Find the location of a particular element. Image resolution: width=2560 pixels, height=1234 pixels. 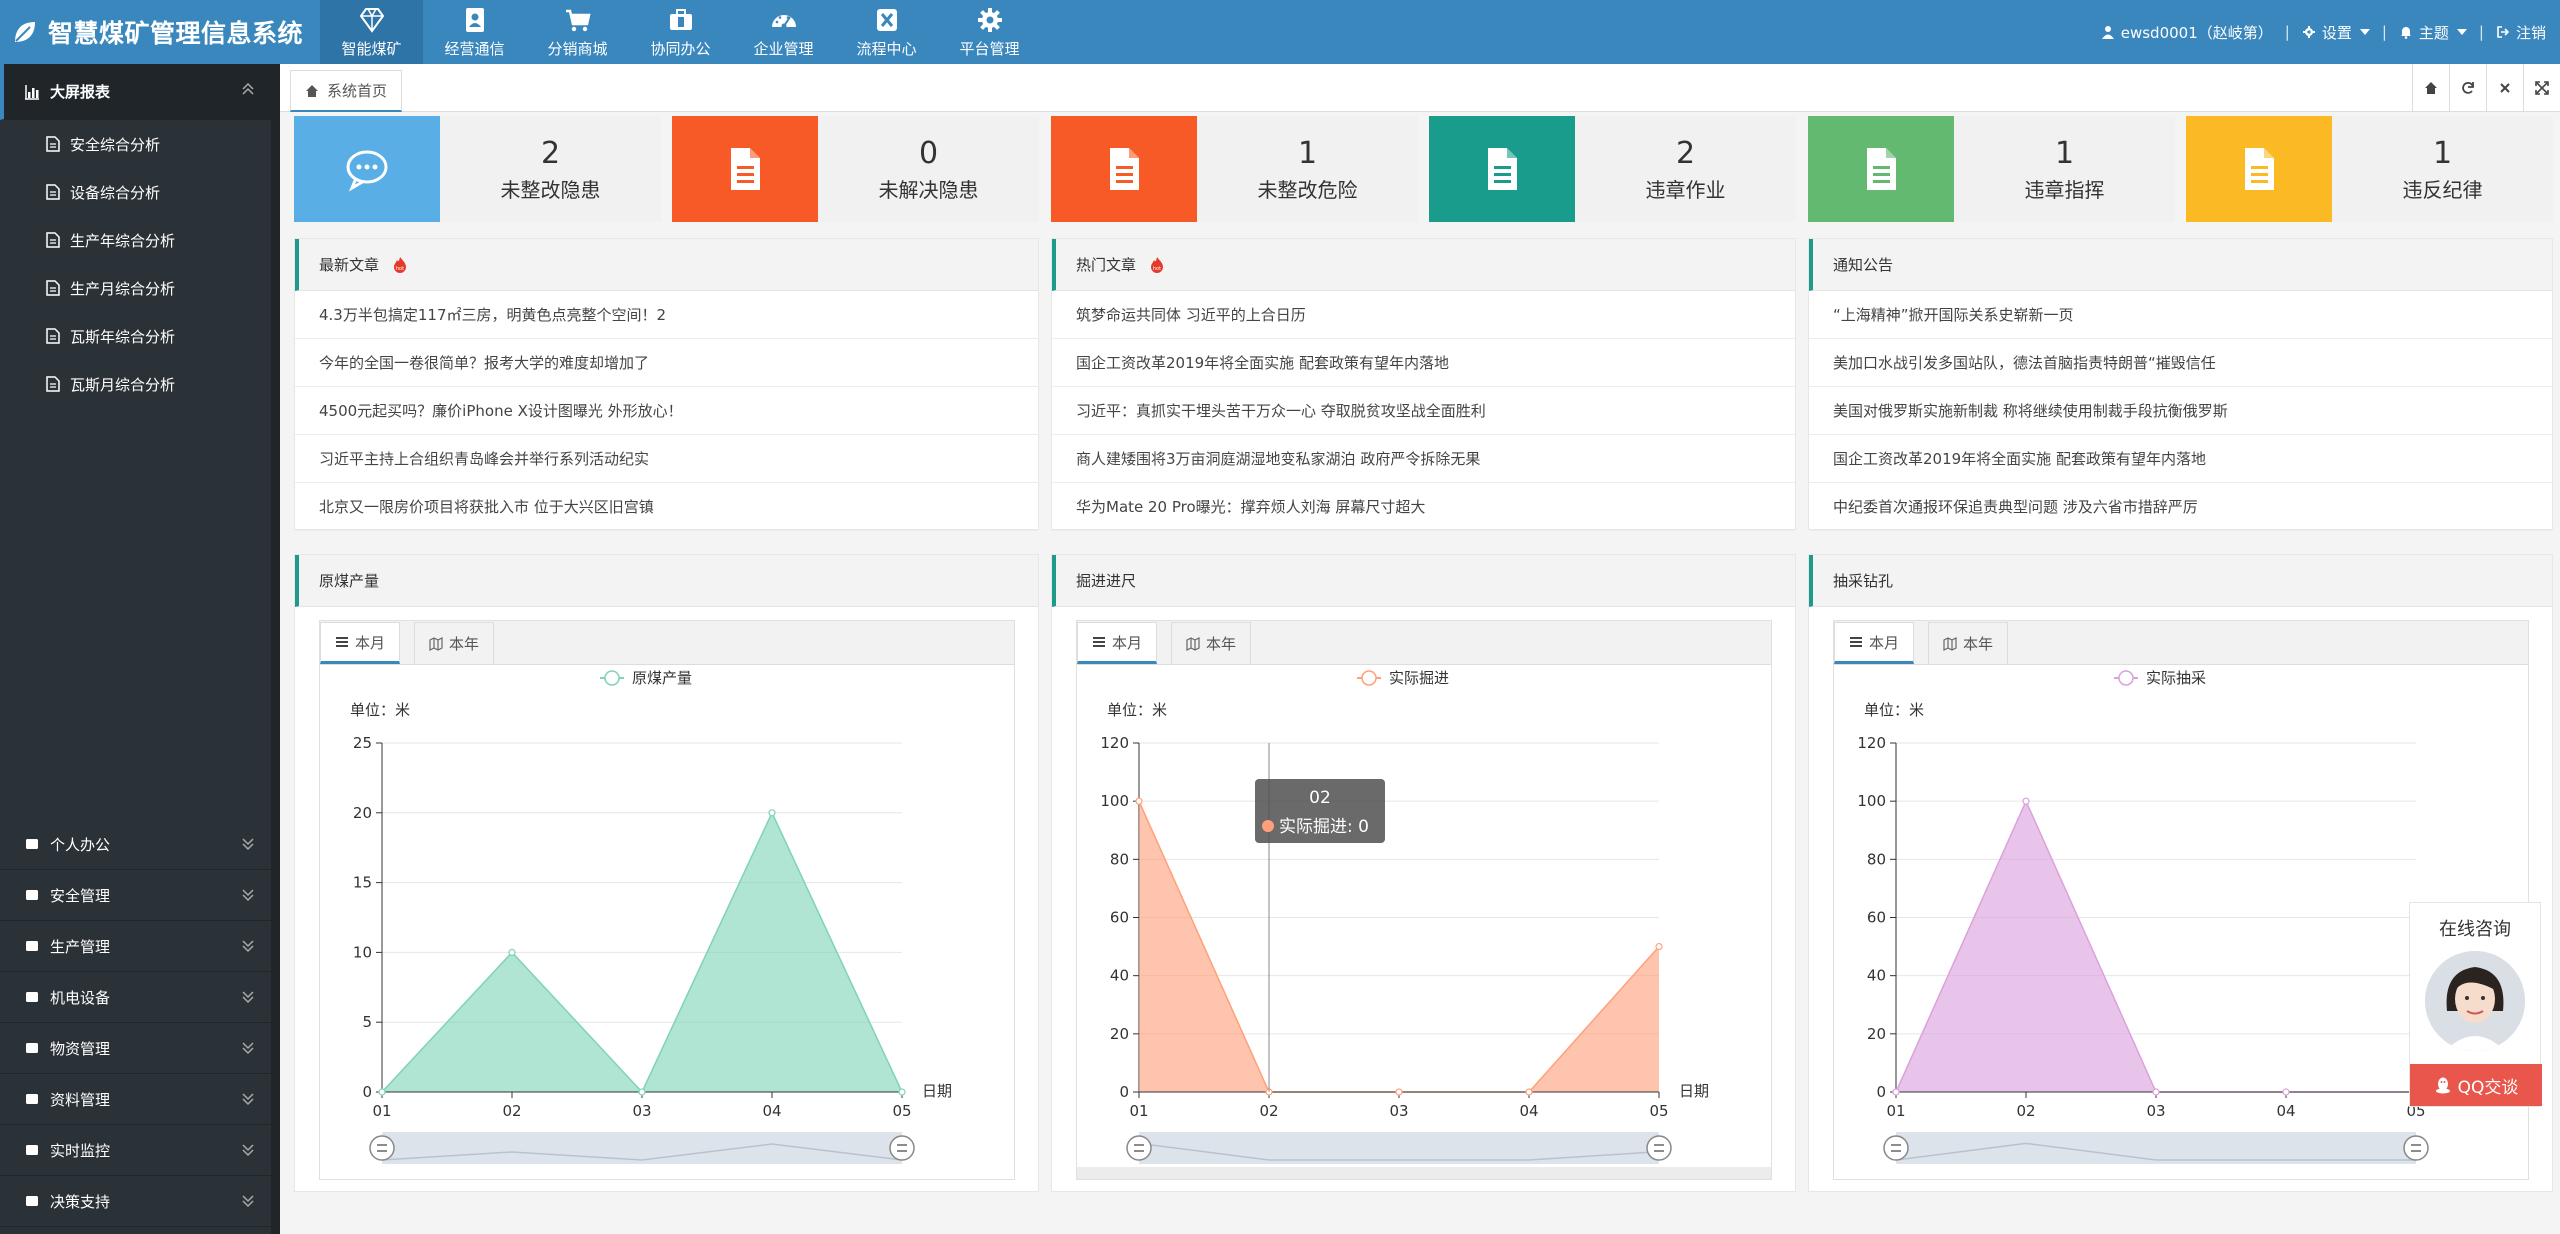

stat-text: 2 未整改隐患 is located at coordinates (550, 169).